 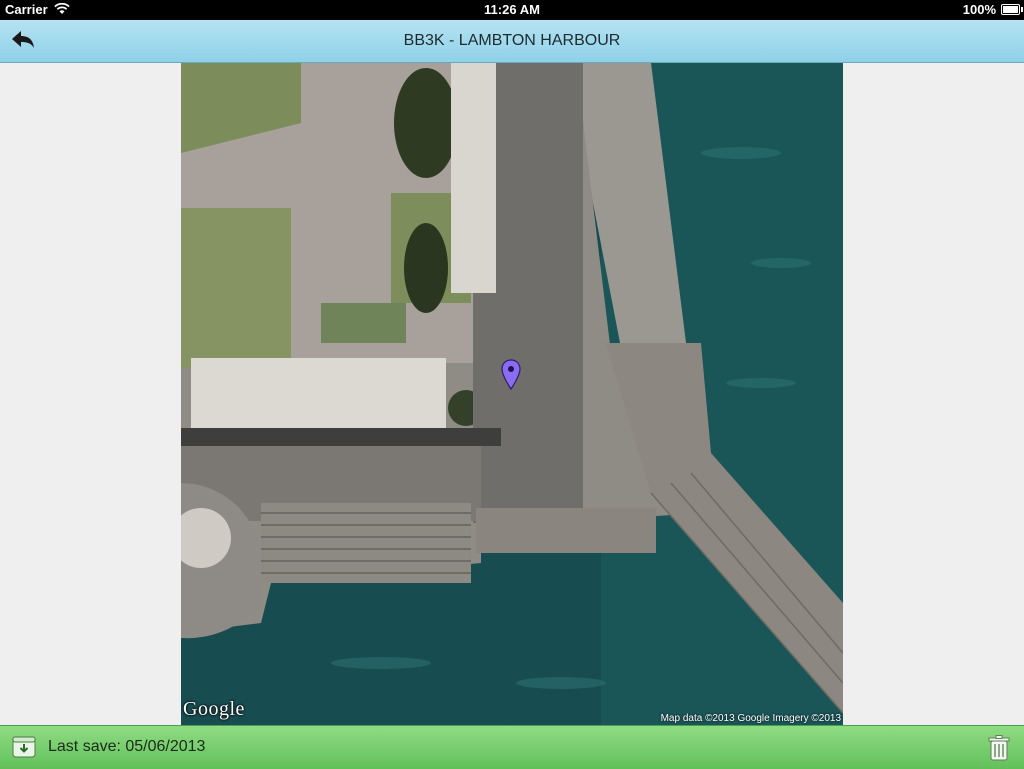 What do you see at coordinates (999, 748) in the screenshot?
I see `trash-icon` at bounding box center [999, 748].